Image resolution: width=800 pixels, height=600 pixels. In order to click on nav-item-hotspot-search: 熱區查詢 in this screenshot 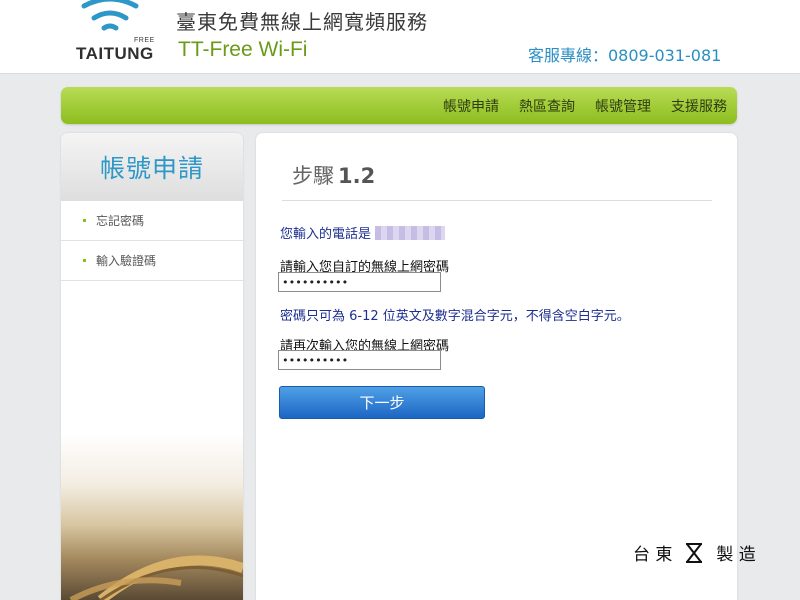, I will do `click(547, 106)`.